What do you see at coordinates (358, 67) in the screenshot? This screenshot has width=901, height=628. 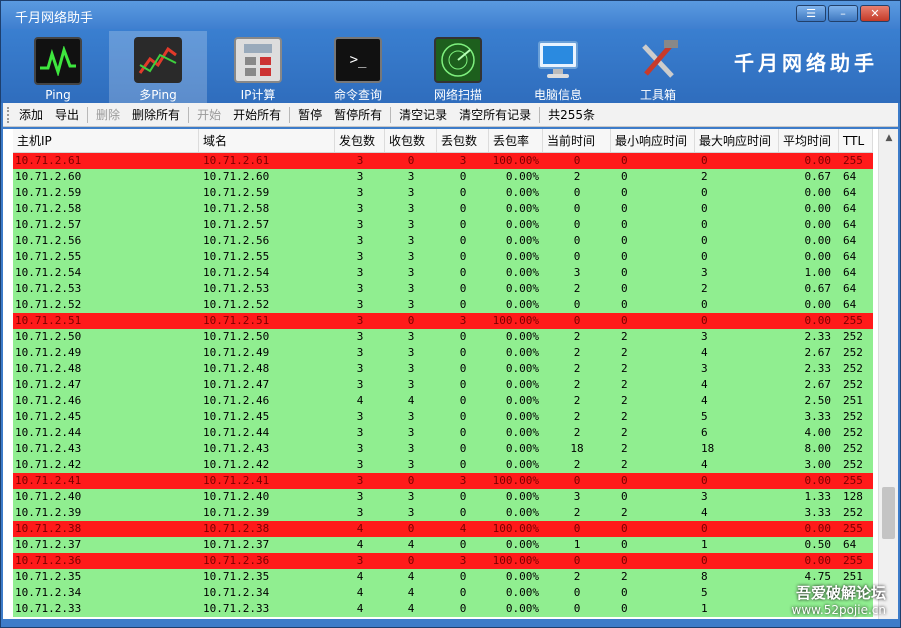 I see `tool-command: >_ 命令查询` at bounding box center [358, 67].